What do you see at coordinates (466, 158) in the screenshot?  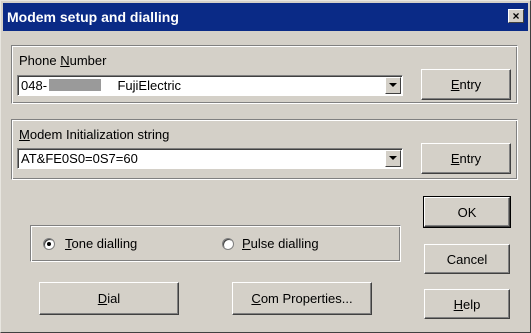 I see `modem-entry-button: Entry` at bounding box center [466, 158].